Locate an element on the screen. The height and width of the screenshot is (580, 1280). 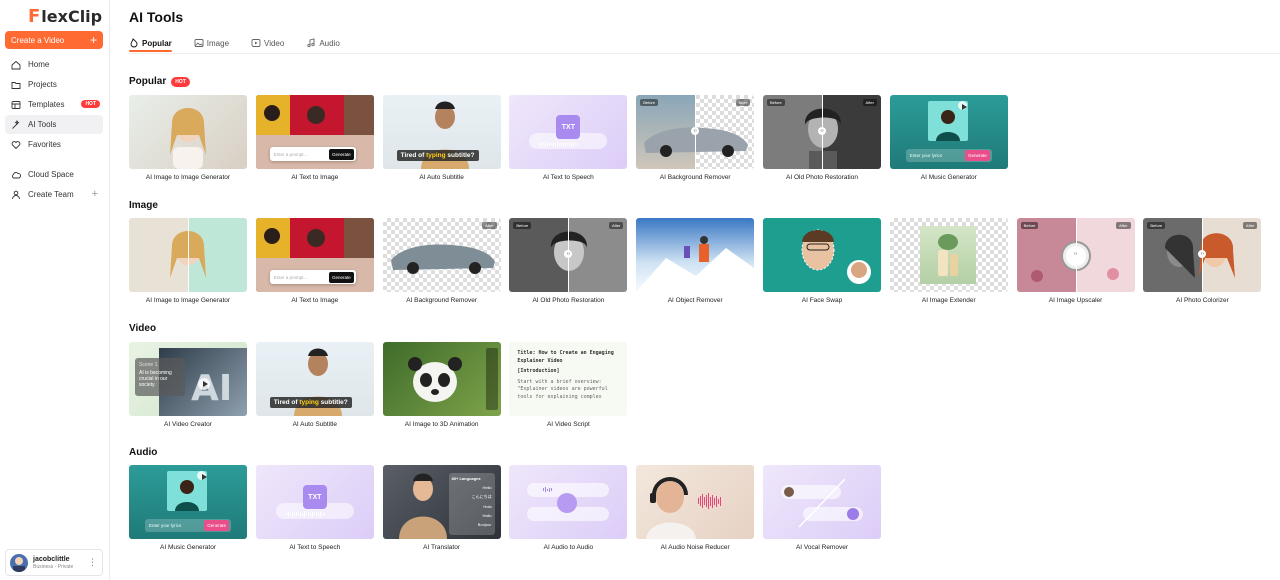
tool-card-label: AI Vocal Remover is located at coordinates (821, 547).